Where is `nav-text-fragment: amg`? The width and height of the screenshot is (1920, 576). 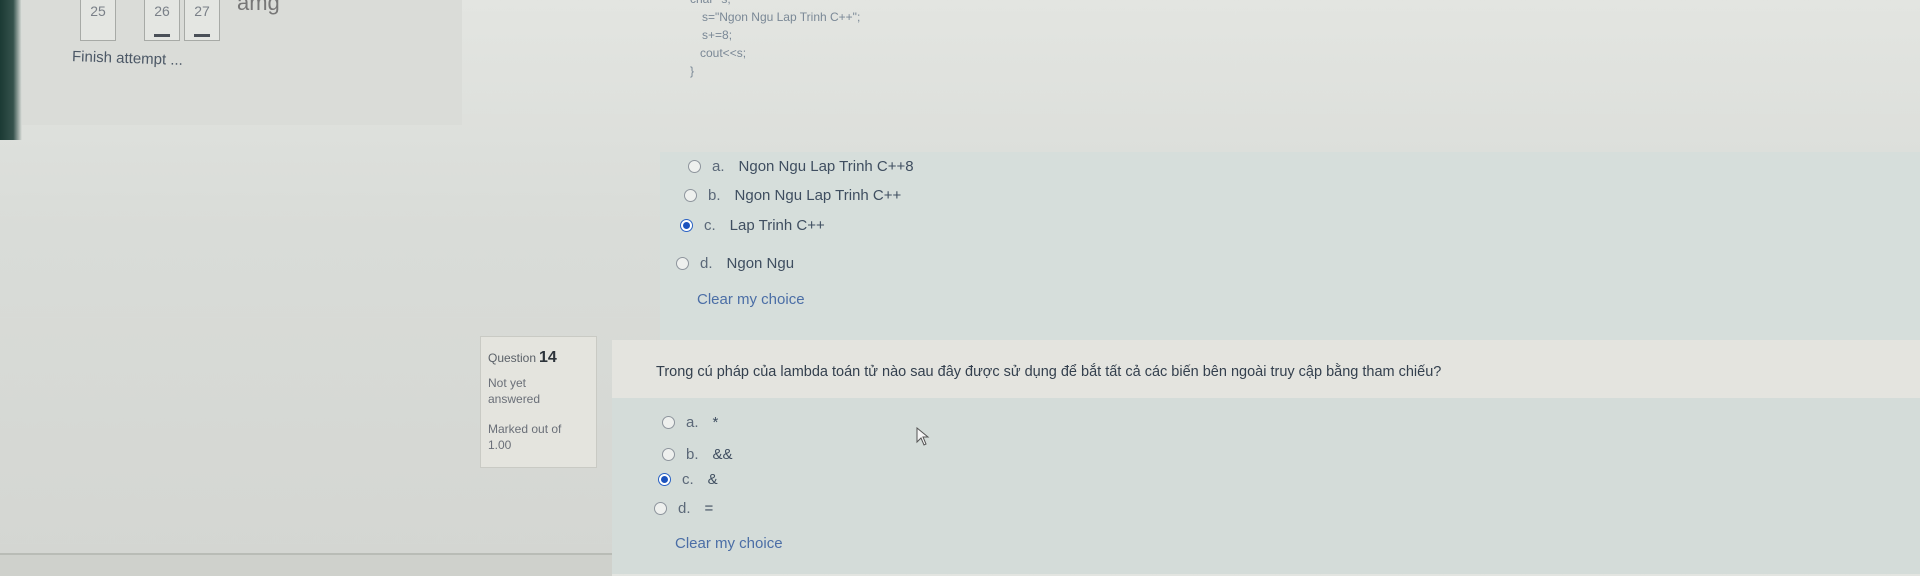
nav-text-fragment: amg is located at coordinates (258, 7).